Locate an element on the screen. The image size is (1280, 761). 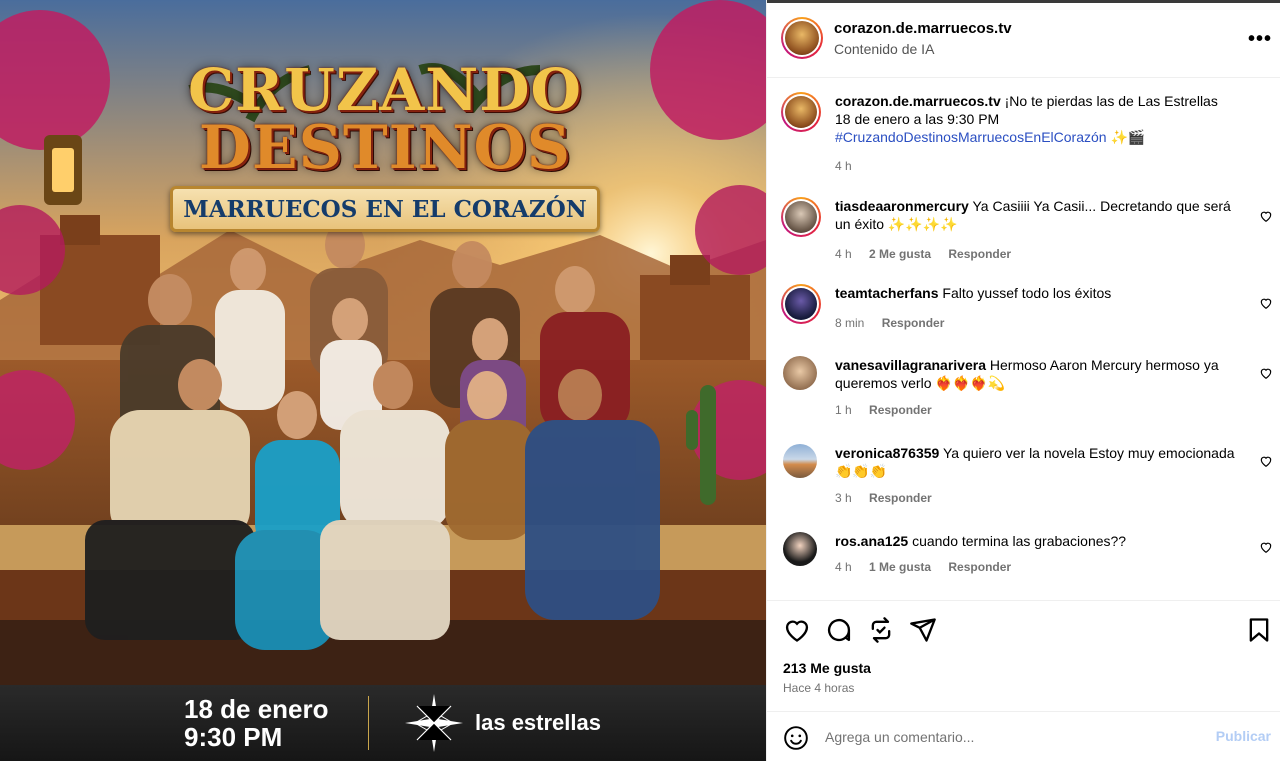
las-estrellas-star-icon is located at coordinates (434, 723).